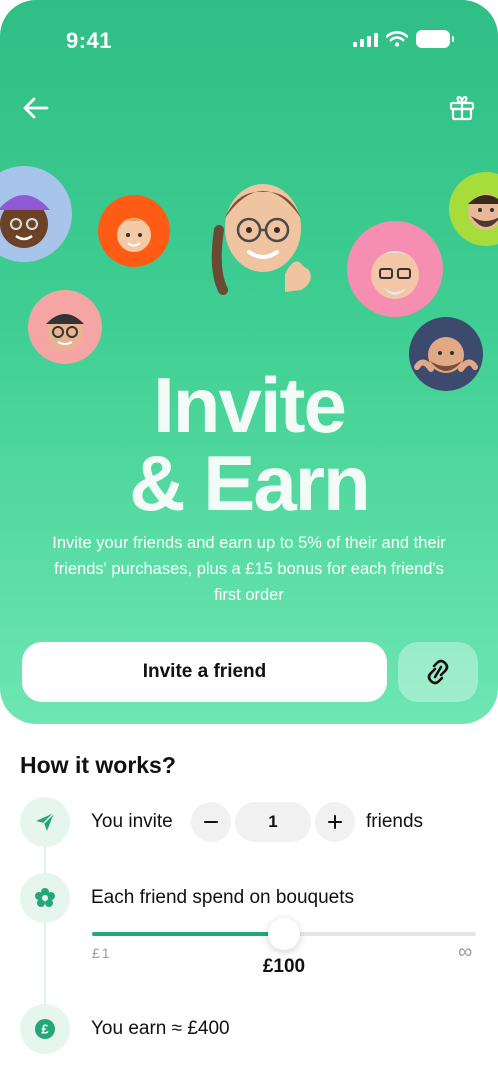 The width and height of the screenshot is (498, 1080). I want to click on avatar-friend-purple-cap, so click(36, 214).